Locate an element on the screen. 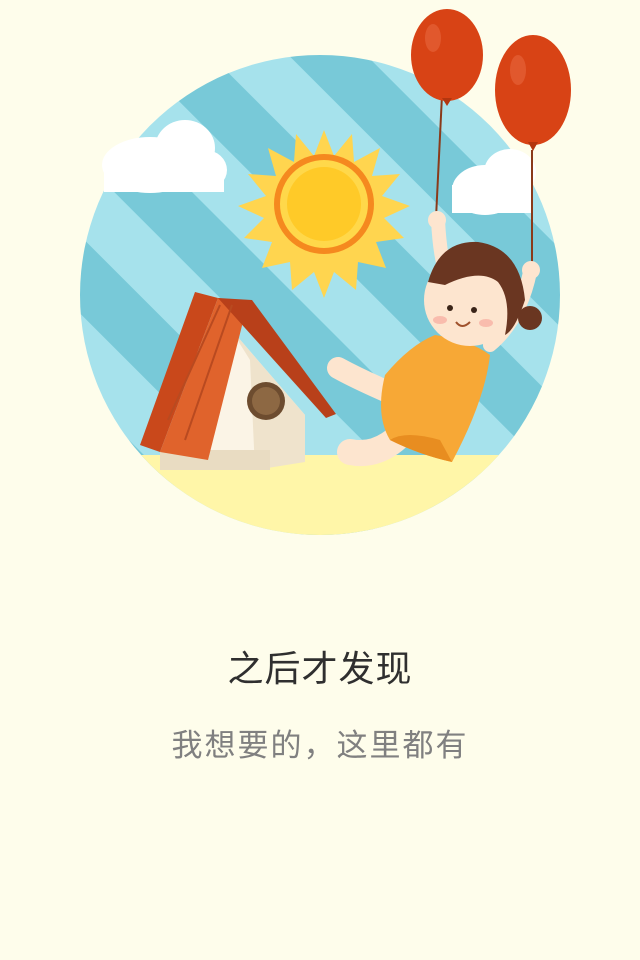 This screenshot has width=640, height=960. intro-title: 之后才发现 is located at coordinates (320, 669).